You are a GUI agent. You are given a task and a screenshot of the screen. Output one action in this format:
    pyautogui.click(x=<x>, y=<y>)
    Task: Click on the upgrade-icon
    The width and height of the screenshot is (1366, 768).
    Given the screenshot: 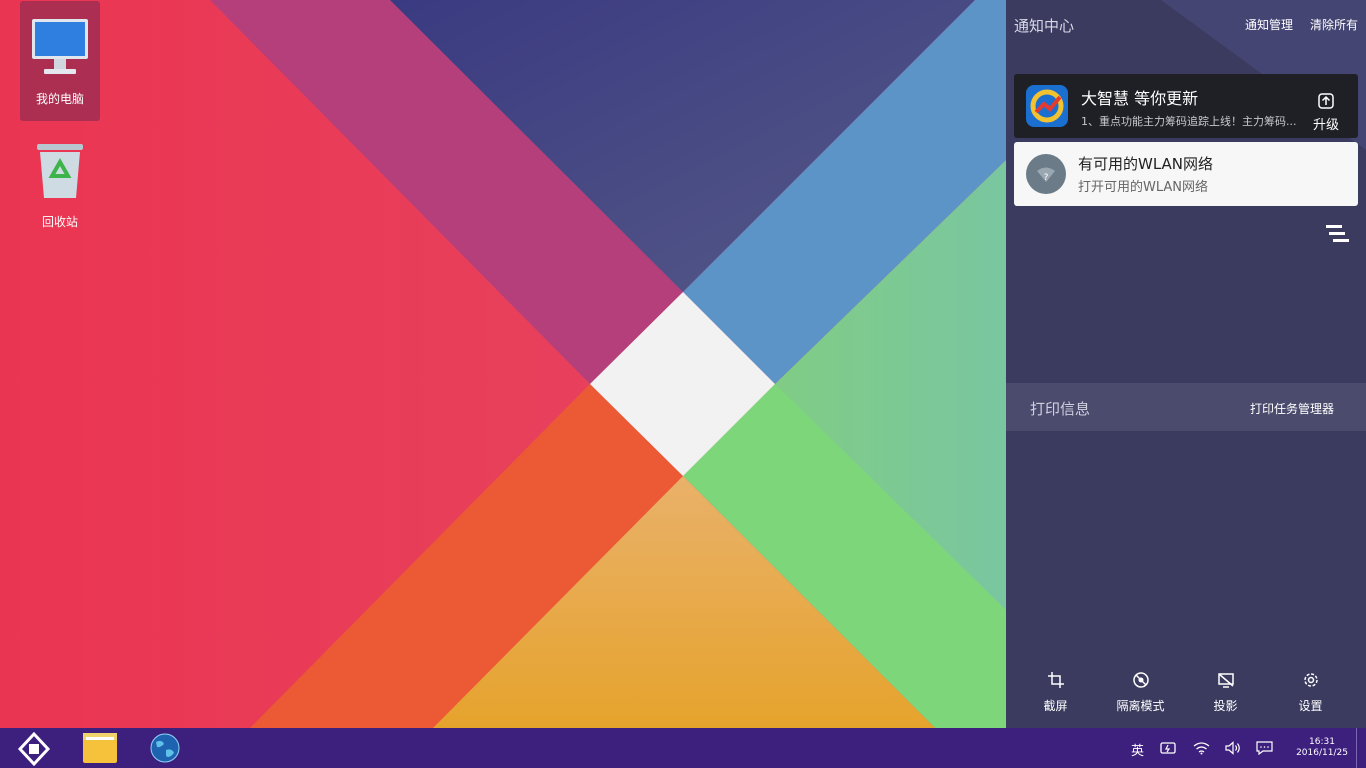 What is the action you would take?
    pyautogui.click(x=1326, y=101)
    